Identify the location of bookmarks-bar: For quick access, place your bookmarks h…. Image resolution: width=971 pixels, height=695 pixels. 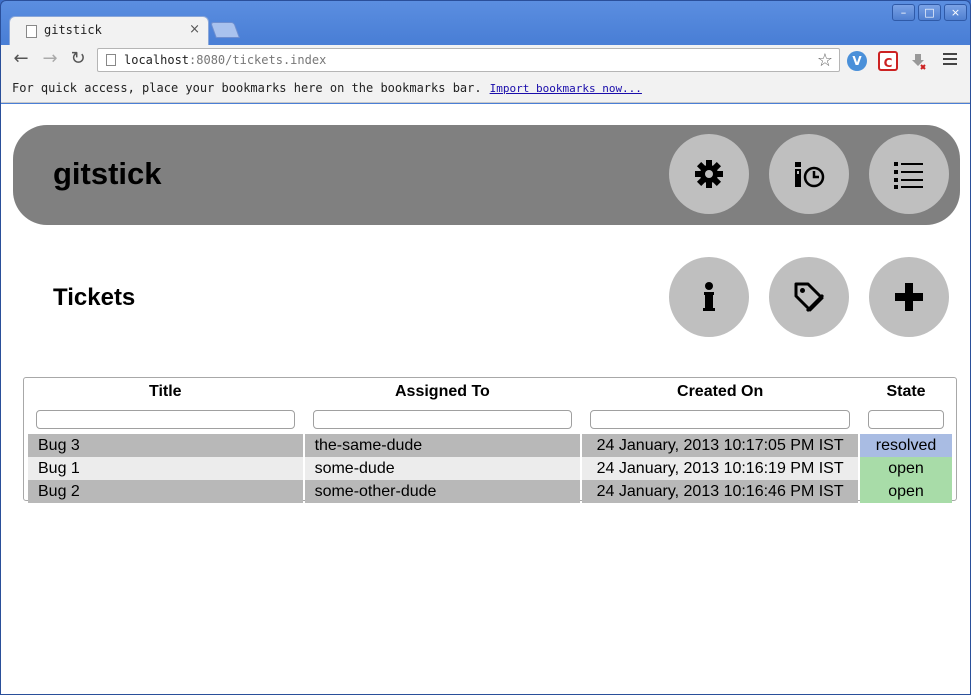
(485, 89).